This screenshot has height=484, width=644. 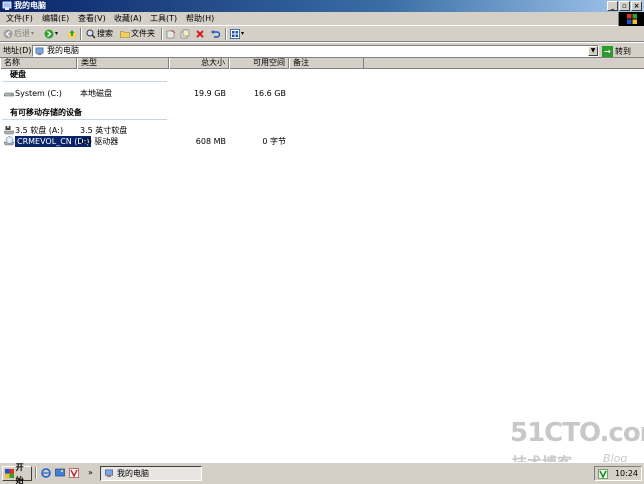 I want to click on folders-button: 文件夹, so click(x=137, y=34).